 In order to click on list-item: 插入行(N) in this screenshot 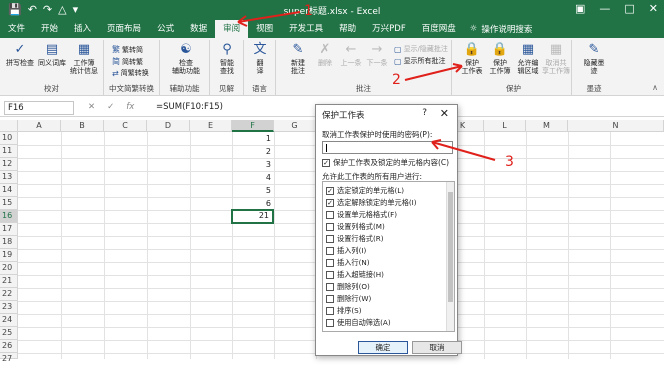, I will do `click(348, 263)`.